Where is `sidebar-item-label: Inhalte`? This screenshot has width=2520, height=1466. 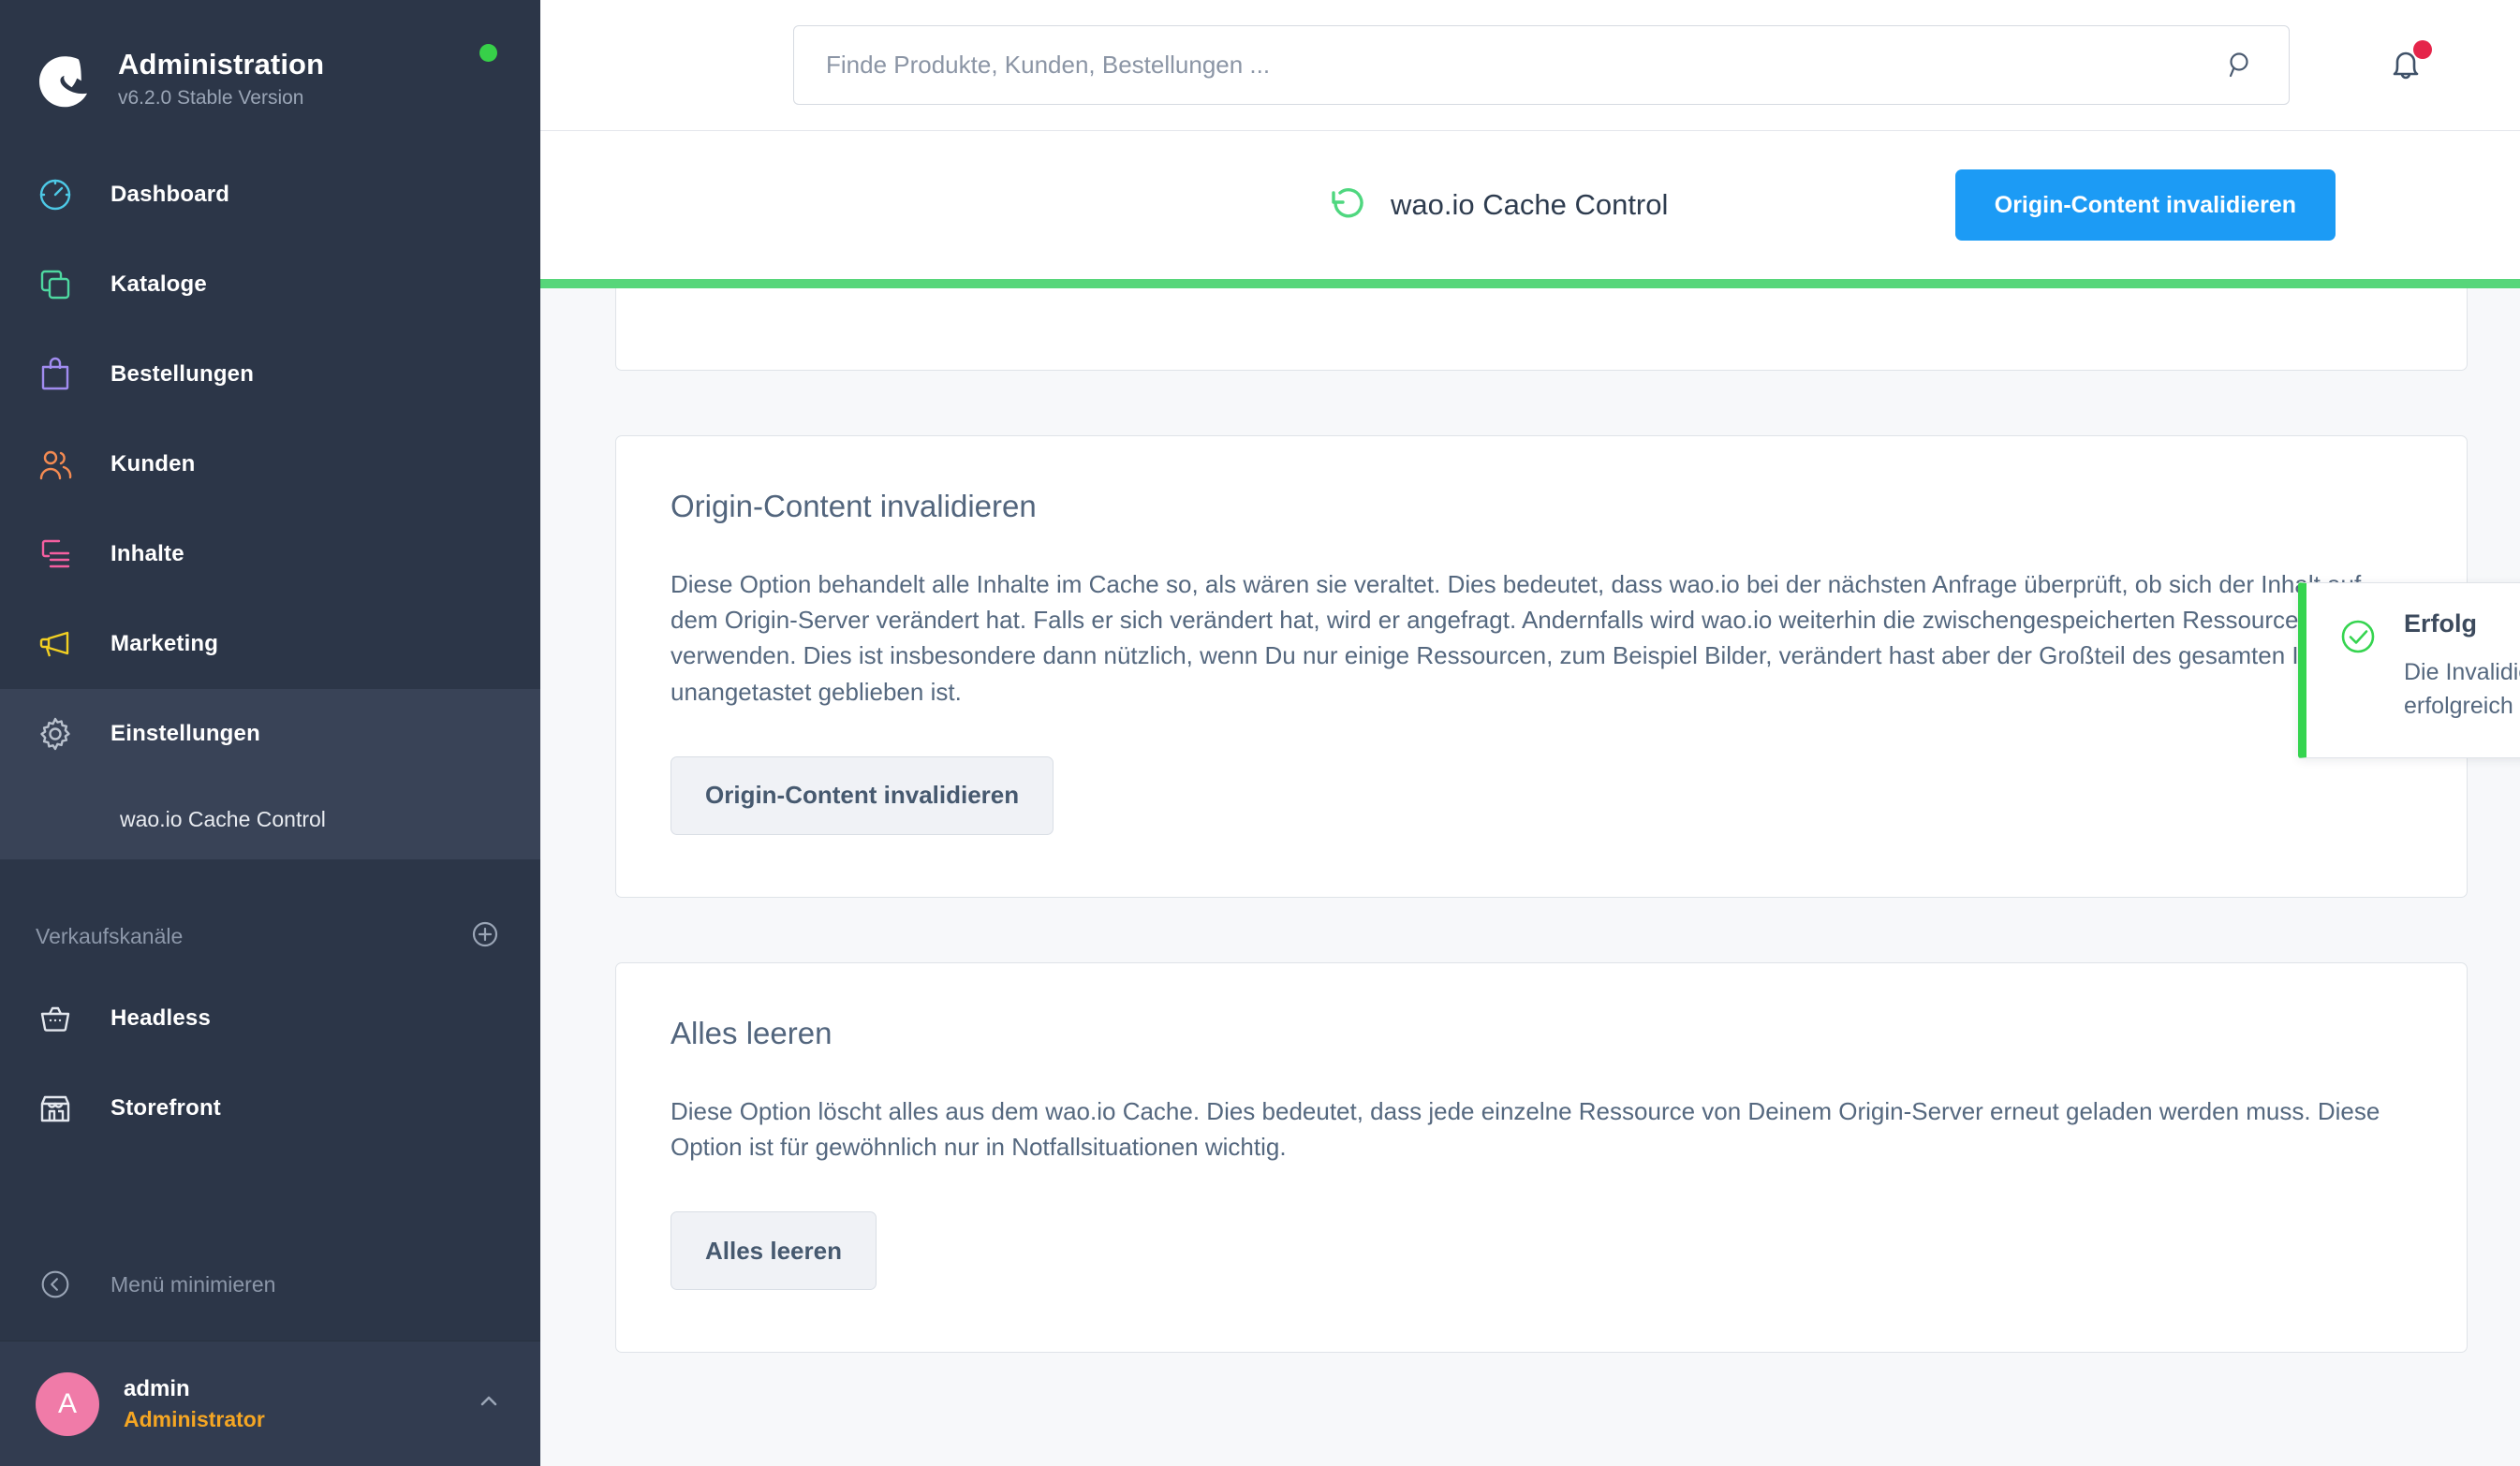
sidebar-item-label: Inhalte is located at coordinates (147, 553).